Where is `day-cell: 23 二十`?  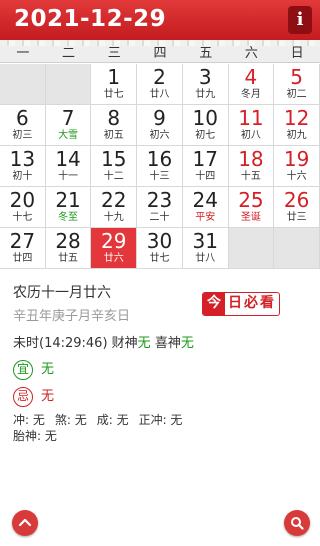
day-cell: 23 二十 is located at coordinates (160, 207).